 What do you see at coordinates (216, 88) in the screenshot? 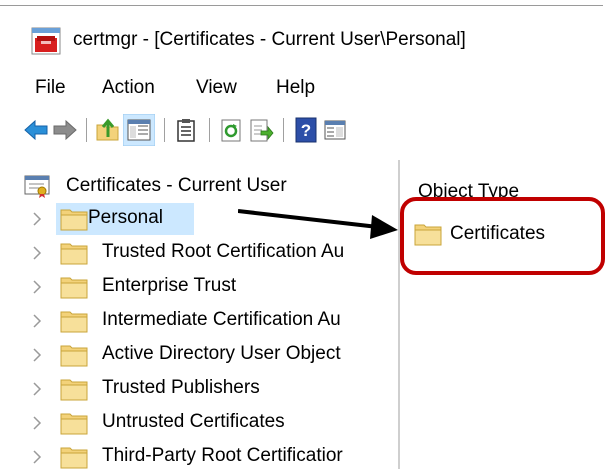
I see `menu-view: View` at bounding box center [216, 88].